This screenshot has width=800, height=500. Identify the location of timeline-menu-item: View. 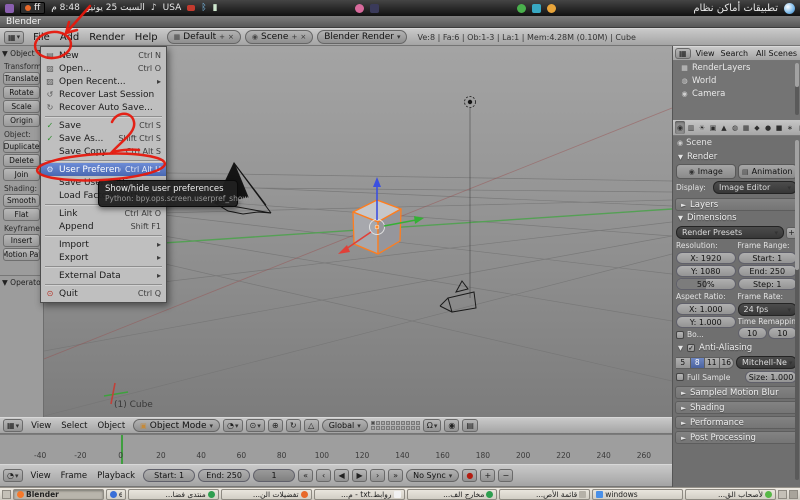
(41, 476).